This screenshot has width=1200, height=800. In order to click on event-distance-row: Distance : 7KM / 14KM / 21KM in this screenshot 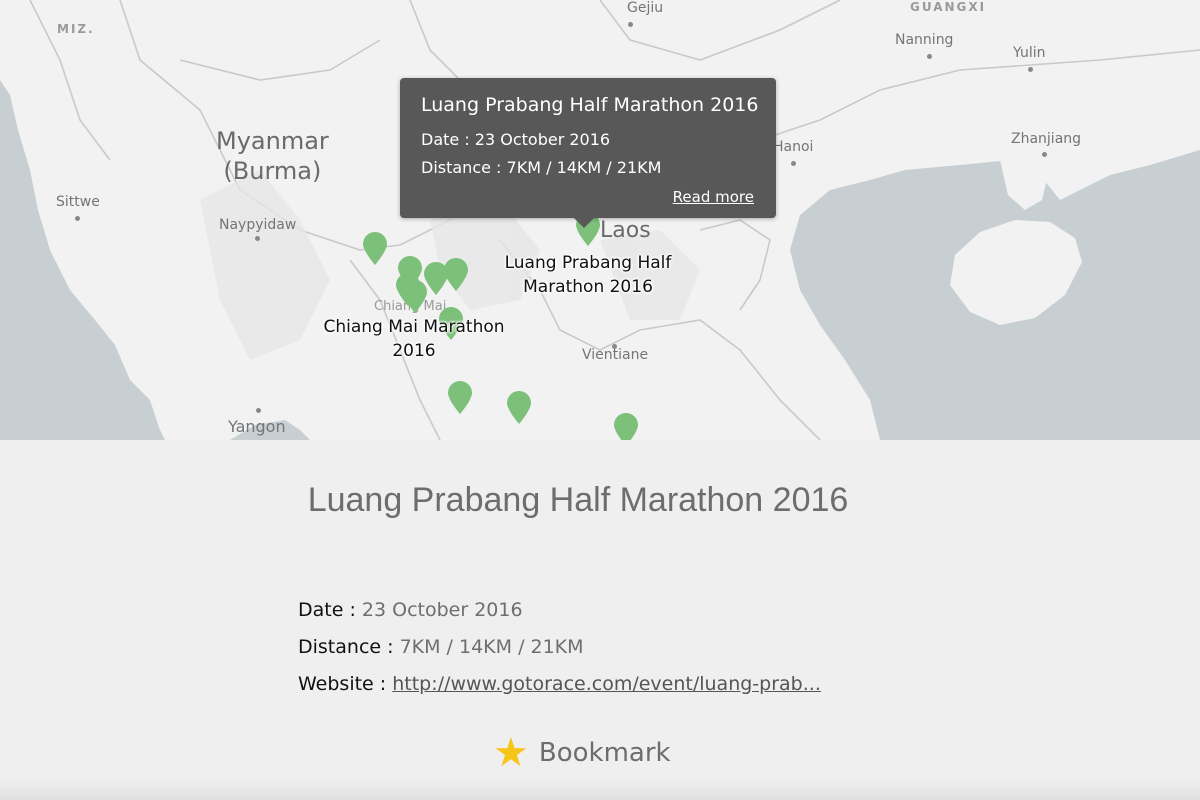, I will do `click(441, 647)`.